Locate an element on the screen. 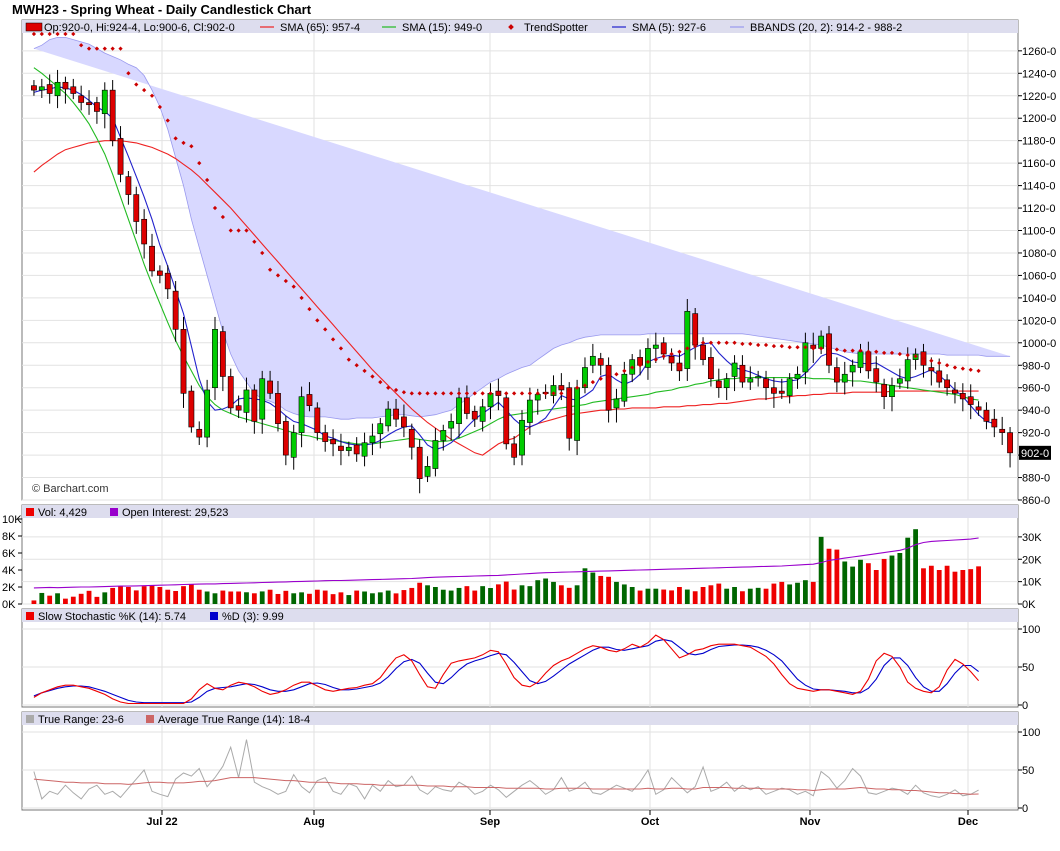 This screenshot has height=851, width=1060. volume-legend-label: Vol: 4,429 is located at coordinates (62, 513).